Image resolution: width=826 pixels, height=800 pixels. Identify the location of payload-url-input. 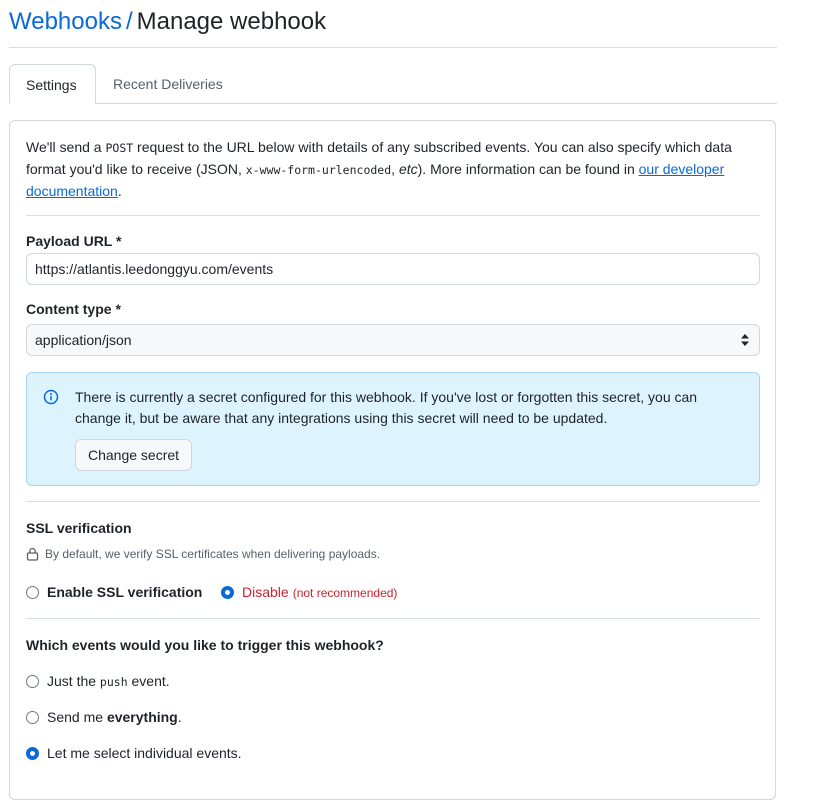
(393, 269).